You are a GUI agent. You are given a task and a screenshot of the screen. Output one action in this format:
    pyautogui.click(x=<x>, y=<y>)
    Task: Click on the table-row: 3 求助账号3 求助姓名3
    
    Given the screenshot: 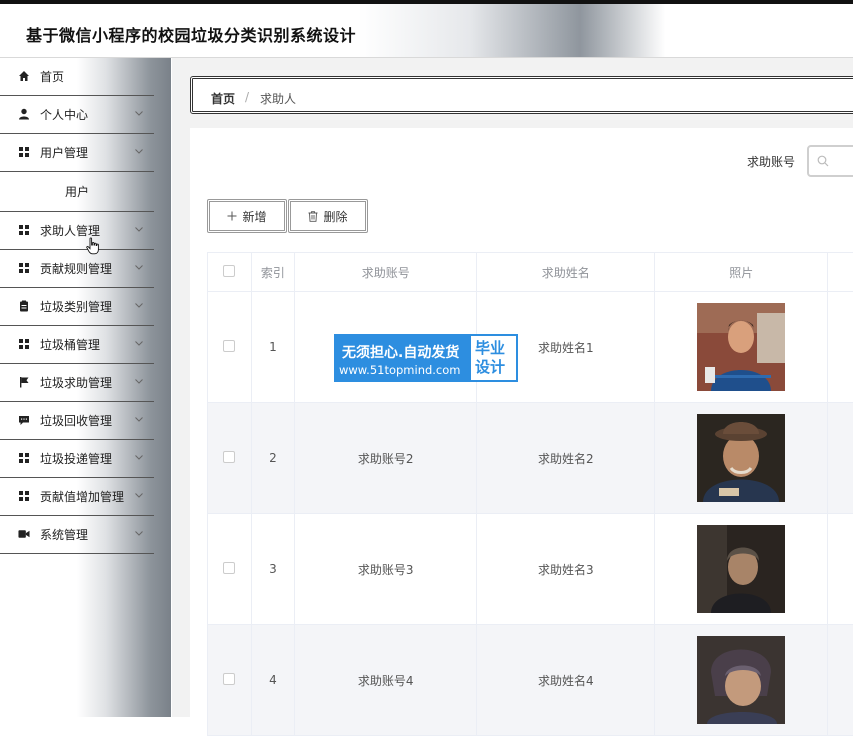 What is the action you would take?
    pyautogui.click(x=530, y=569)
    